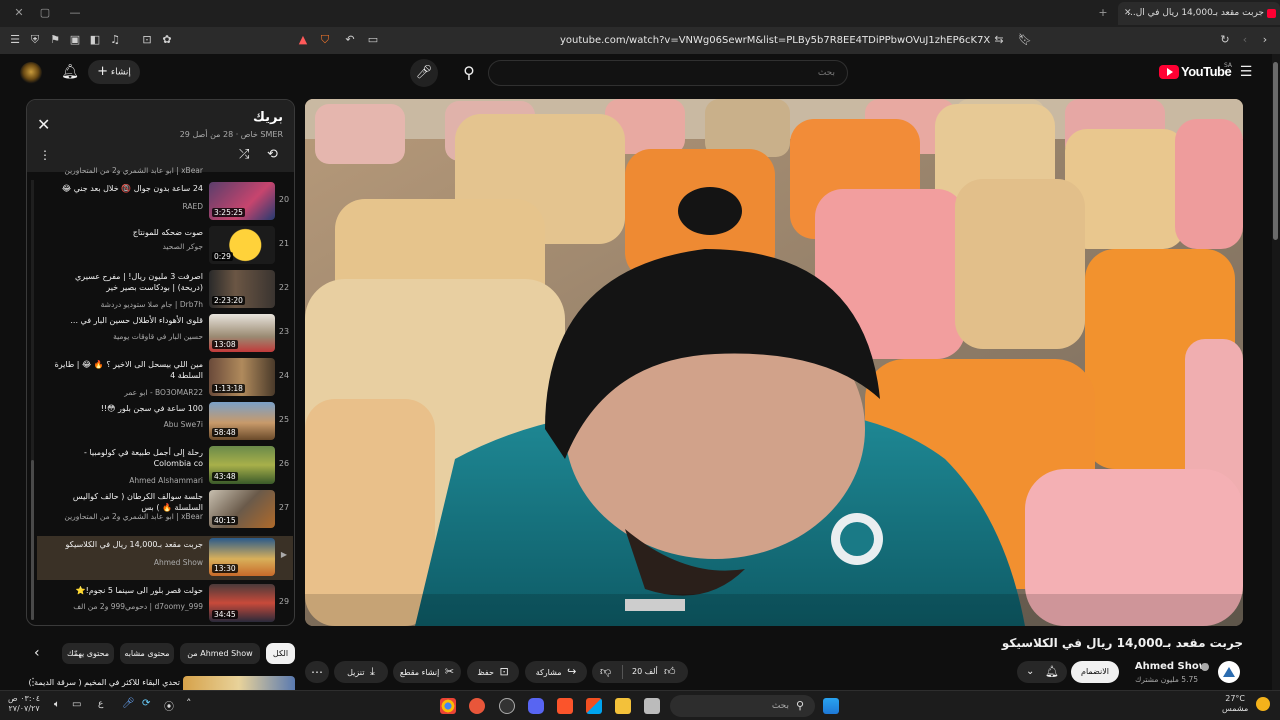 The width and height of the screenshot is (1280, 720). Describe the element at coordinates (147, 40) in the screenshot. I see `screenshot-icon: ⊡` at that location.